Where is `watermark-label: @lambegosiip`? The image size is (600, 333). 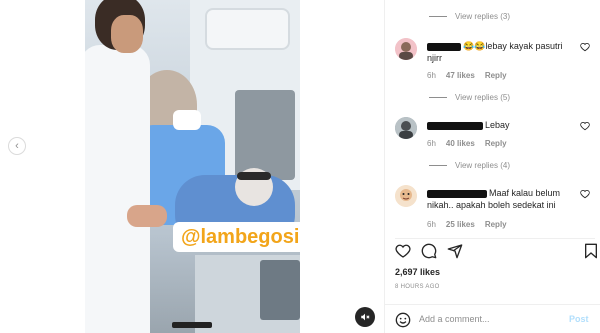 watermark-label: @lambegosiip is located at coordinates (236, 237).